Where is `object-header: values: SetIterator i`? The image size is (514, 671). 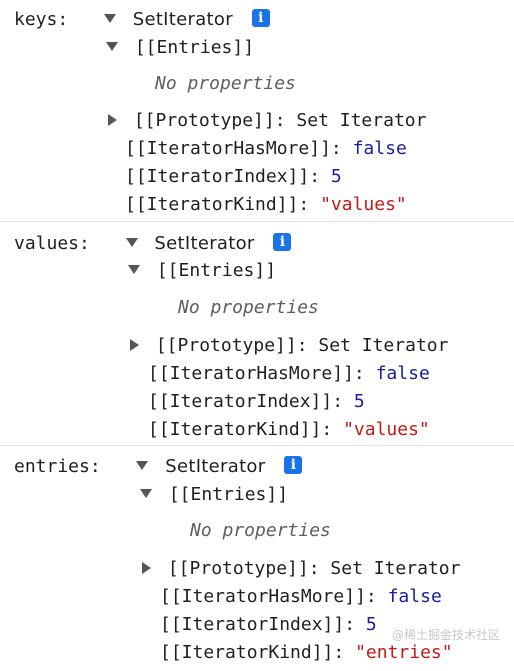 object-header: values: SetIterator i is located at coordinates (153, 244).